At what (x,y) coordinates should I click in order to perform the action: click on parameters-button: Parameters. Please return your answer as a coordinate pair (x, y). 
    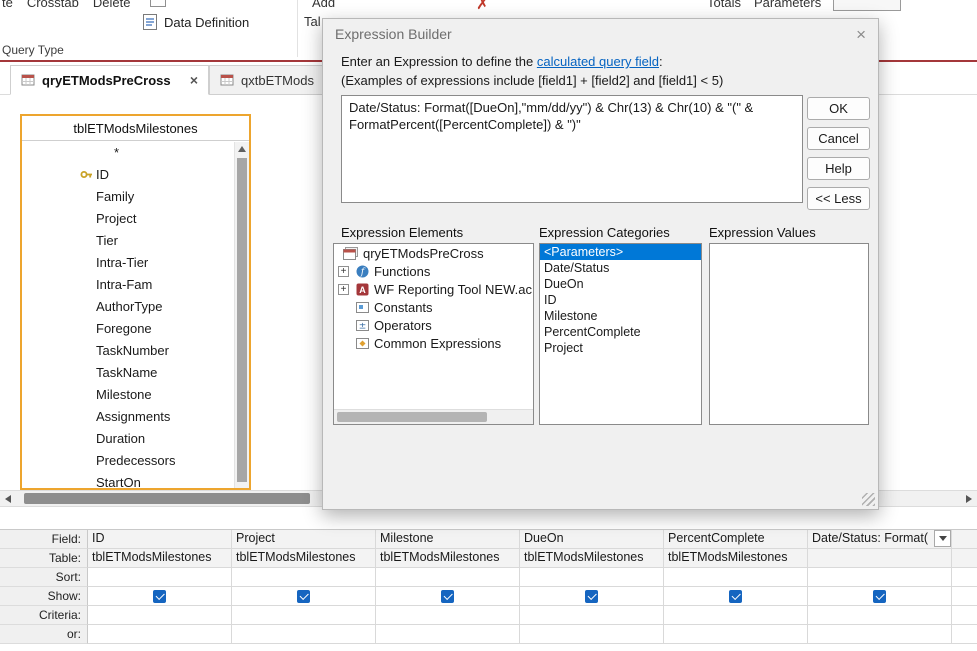
    Looking at the image, I should click on (787, 5).